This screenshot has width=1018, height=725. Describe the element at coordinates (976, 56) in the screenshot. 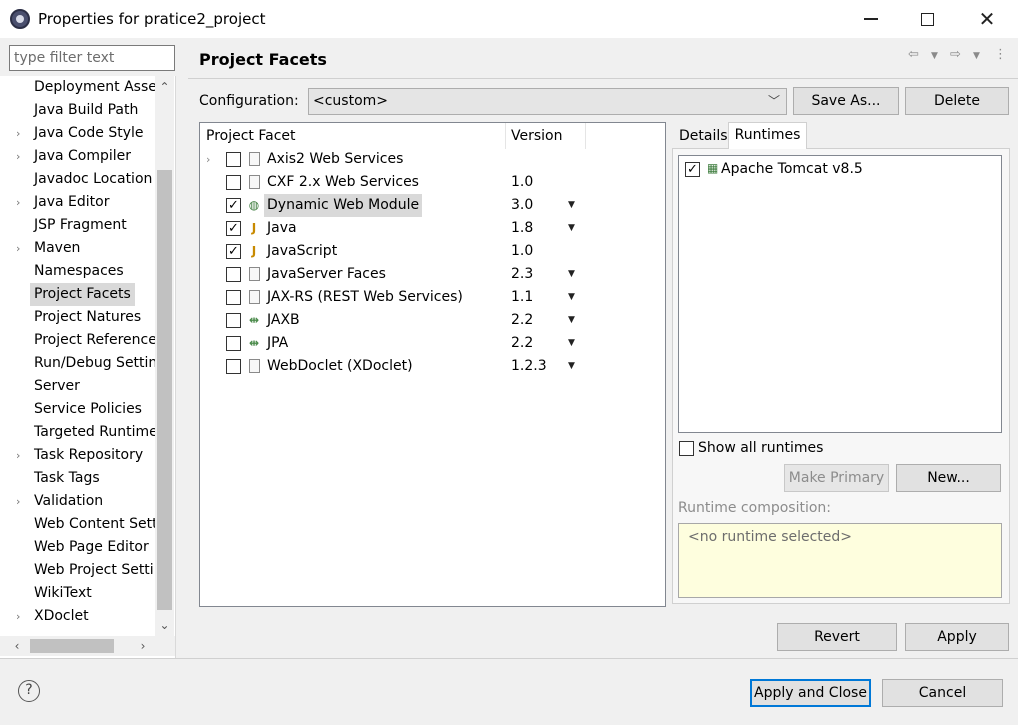

I see `forward-menu-icon: ▼` at that location.